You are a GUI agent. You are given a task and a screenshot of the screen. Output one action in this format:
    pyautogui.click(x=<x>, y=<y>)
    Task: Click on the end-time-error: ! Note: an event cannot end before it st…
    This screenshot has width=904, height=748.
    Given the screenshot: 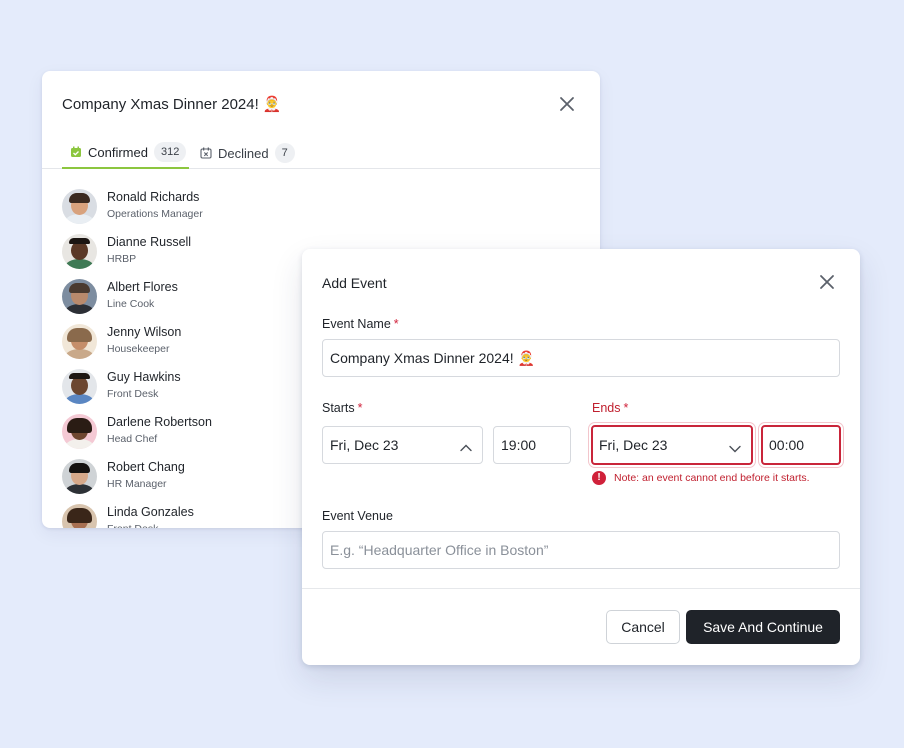 What is the action you would take?
    pyautogui.click(x=701, y=478)
    